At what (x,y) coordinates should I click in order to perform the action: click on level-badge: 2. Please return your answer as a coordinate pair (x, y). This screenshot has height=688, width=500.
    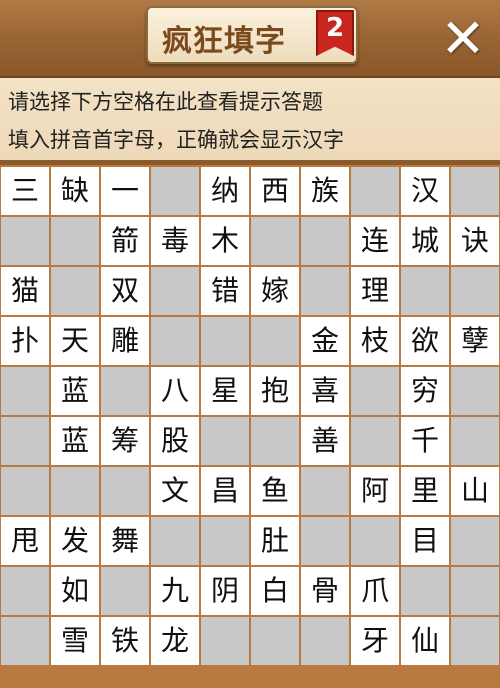
    Looking at the image, I should click on (335, 33).